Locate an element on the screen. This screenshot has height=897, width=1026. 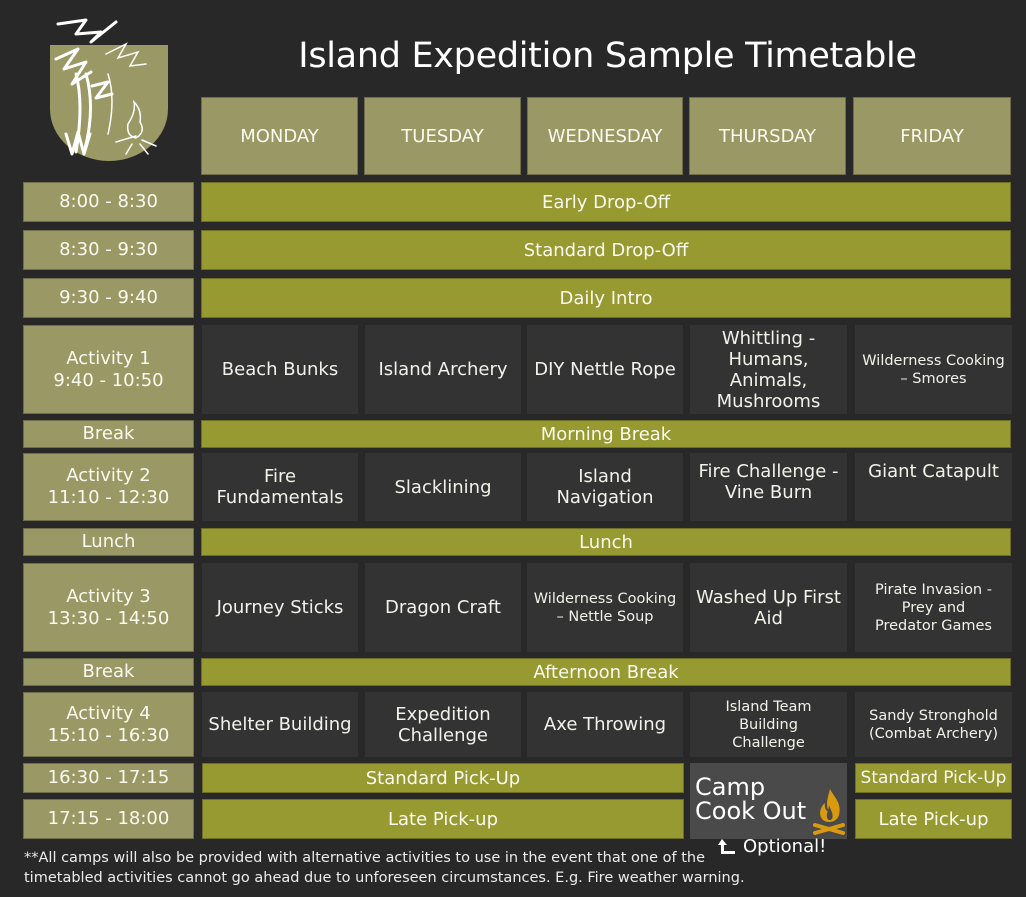
activity-cell: Beach Bunks is located at coordinates (280, 369).